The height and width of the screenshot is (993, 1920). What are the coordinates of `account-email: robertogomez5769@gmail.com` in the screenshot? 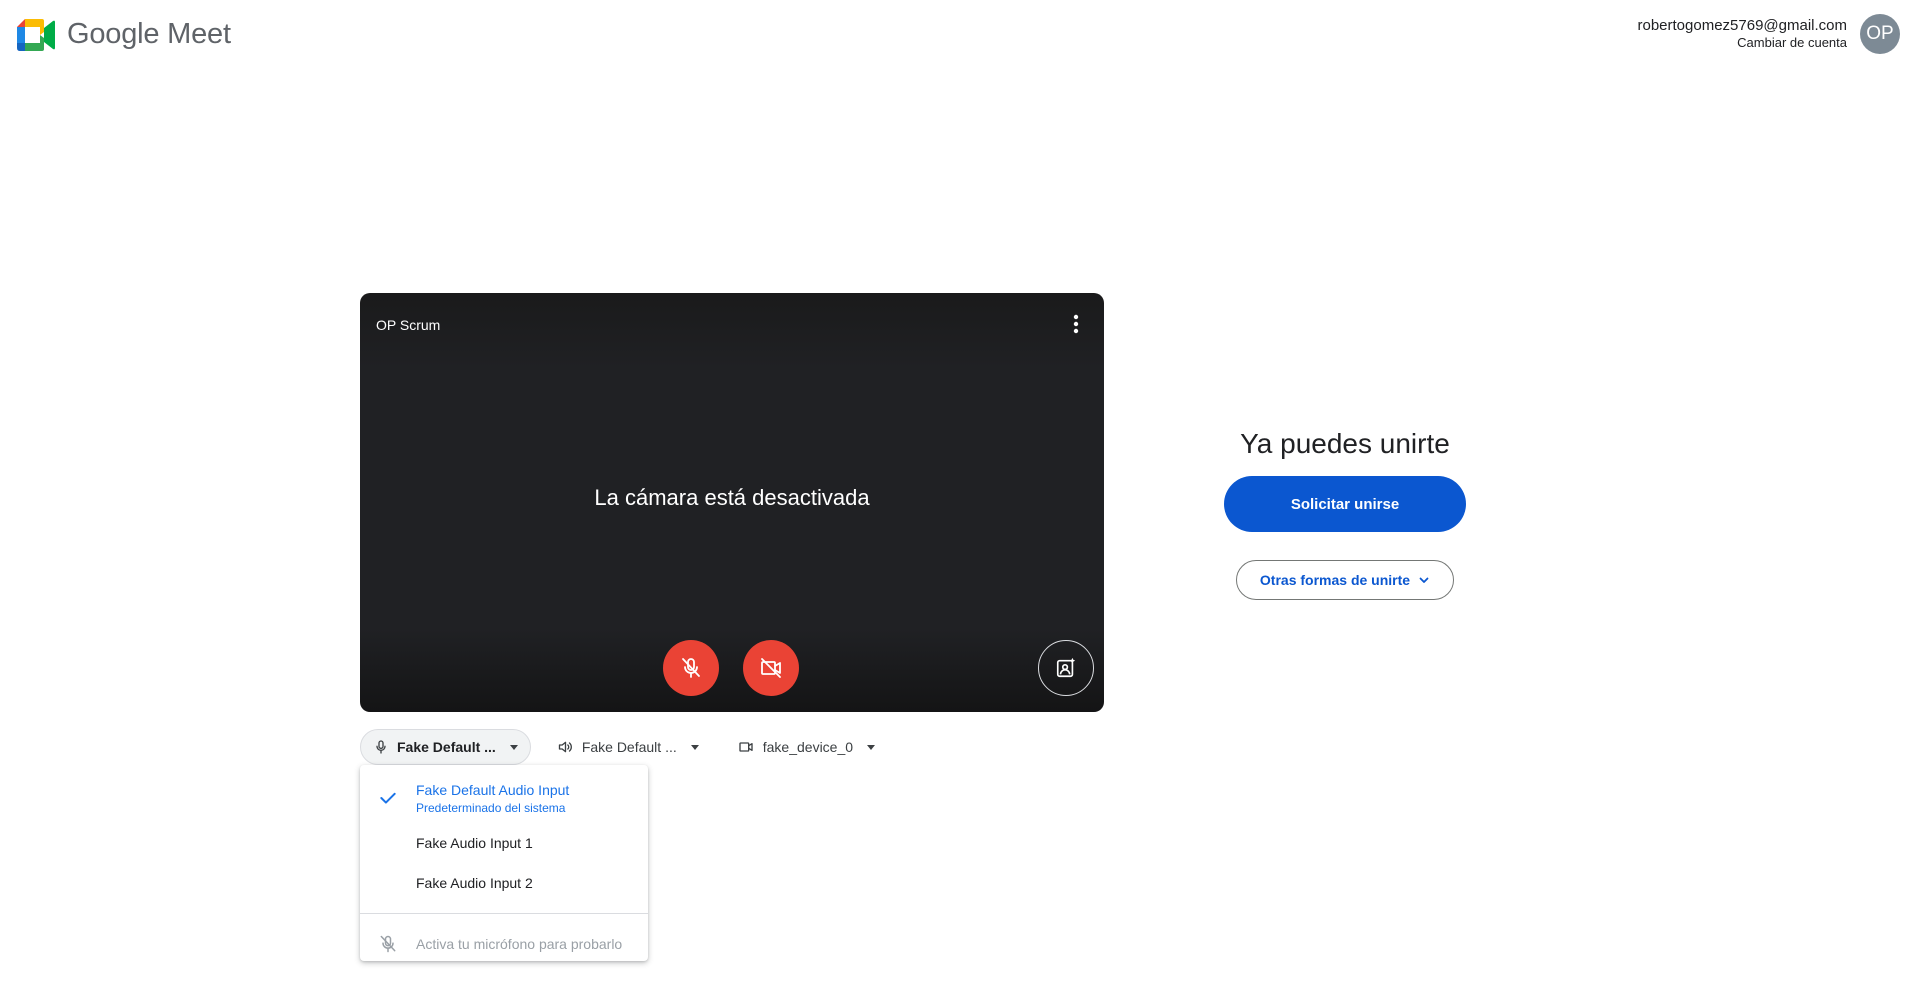 It's located at (1742, 25).